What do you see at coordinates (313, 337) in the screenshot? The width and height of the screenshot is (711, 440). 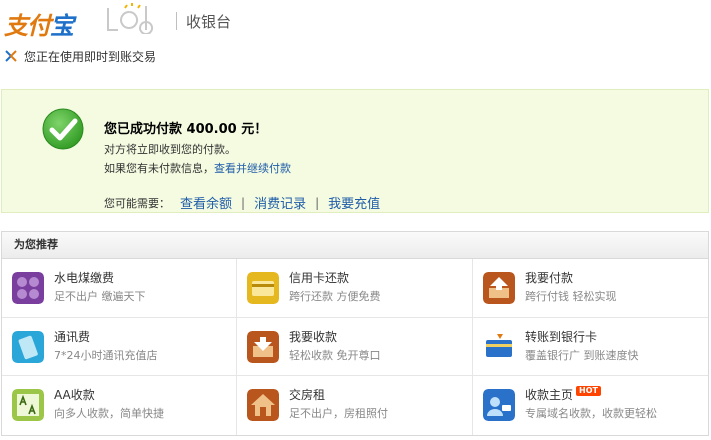 I see `item-title: 我要收款` at bounding box center [313, 337].